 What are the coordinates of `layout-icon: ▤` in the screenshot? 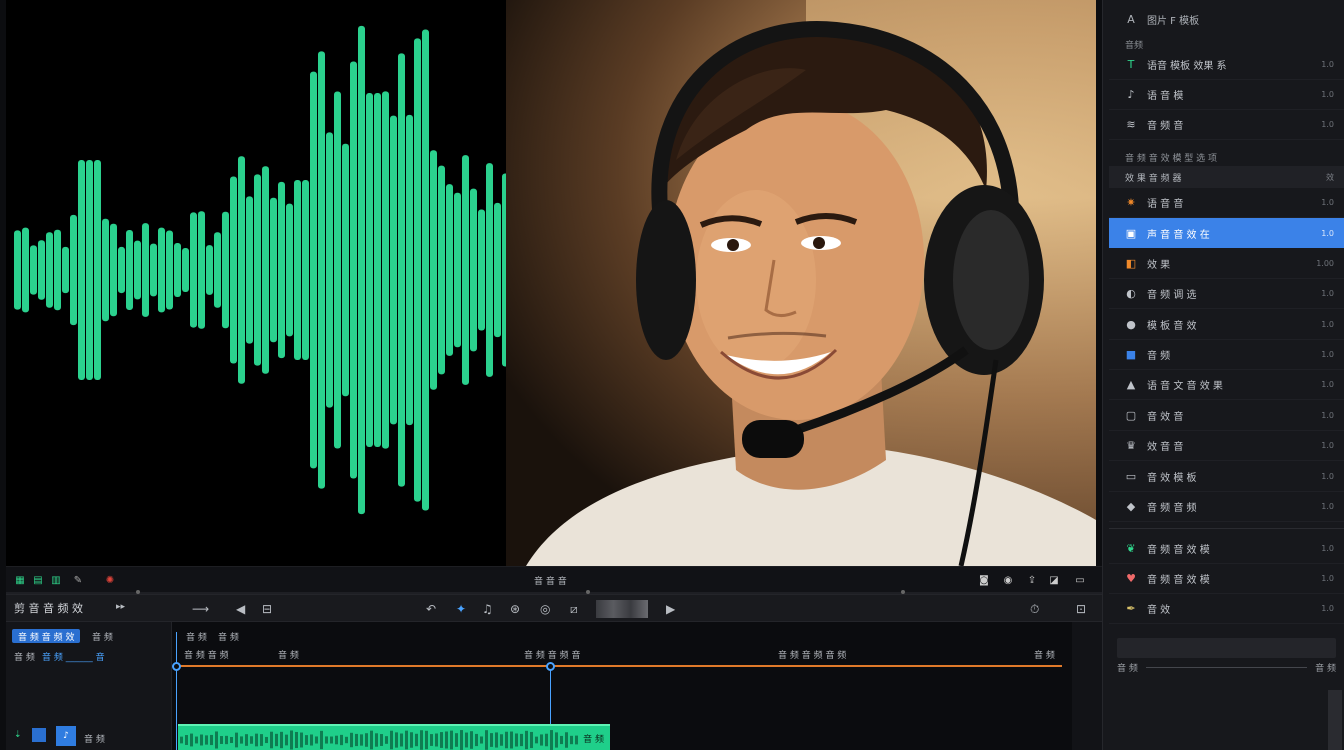 It's located at (38, 581).